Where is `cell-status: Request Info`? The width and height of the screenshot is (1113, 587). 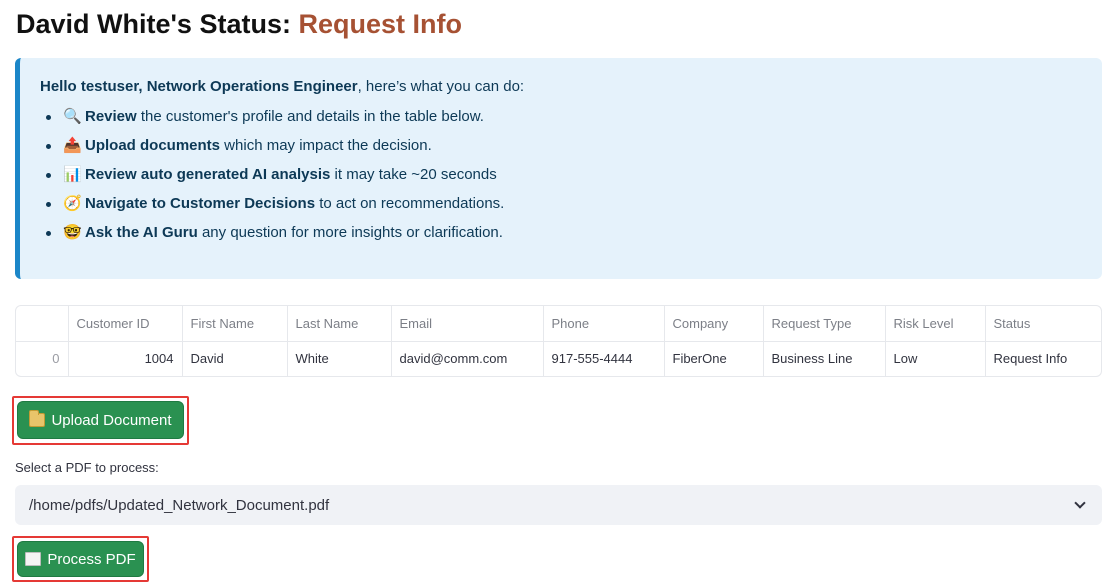 cell-status: Request Info is located at coordinates (1043, 358).